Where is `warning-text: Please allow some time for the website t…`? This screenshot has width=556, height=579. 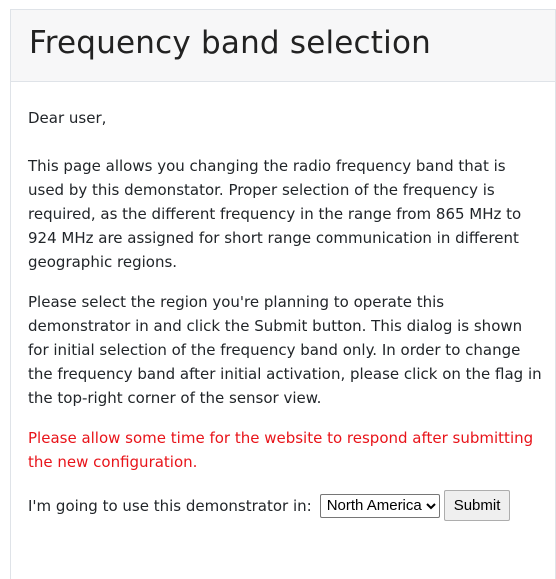 warning-text: Please allow some time for the website t… is located at coordinates (281, 450).